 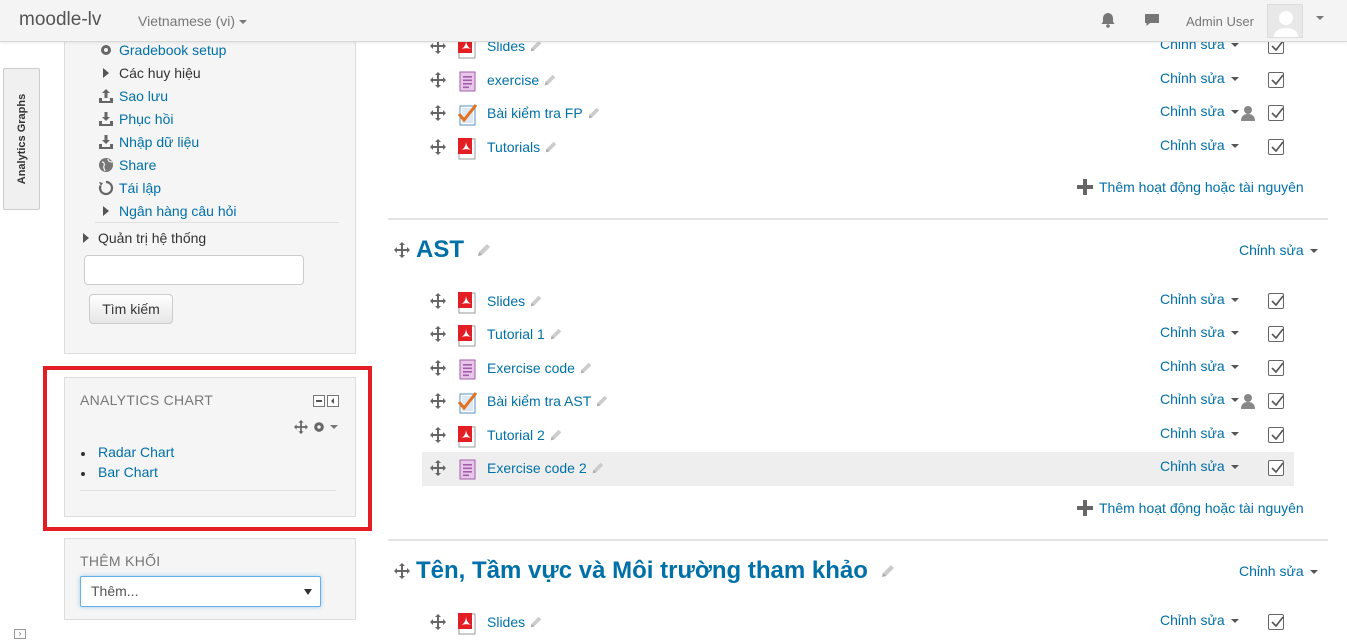 What do you see at coordinates (858, 114) in the screenshot?
I see `activity-row: Bài kiểm tra FP Chỉnh sửa` at bounding box center [858, 114].